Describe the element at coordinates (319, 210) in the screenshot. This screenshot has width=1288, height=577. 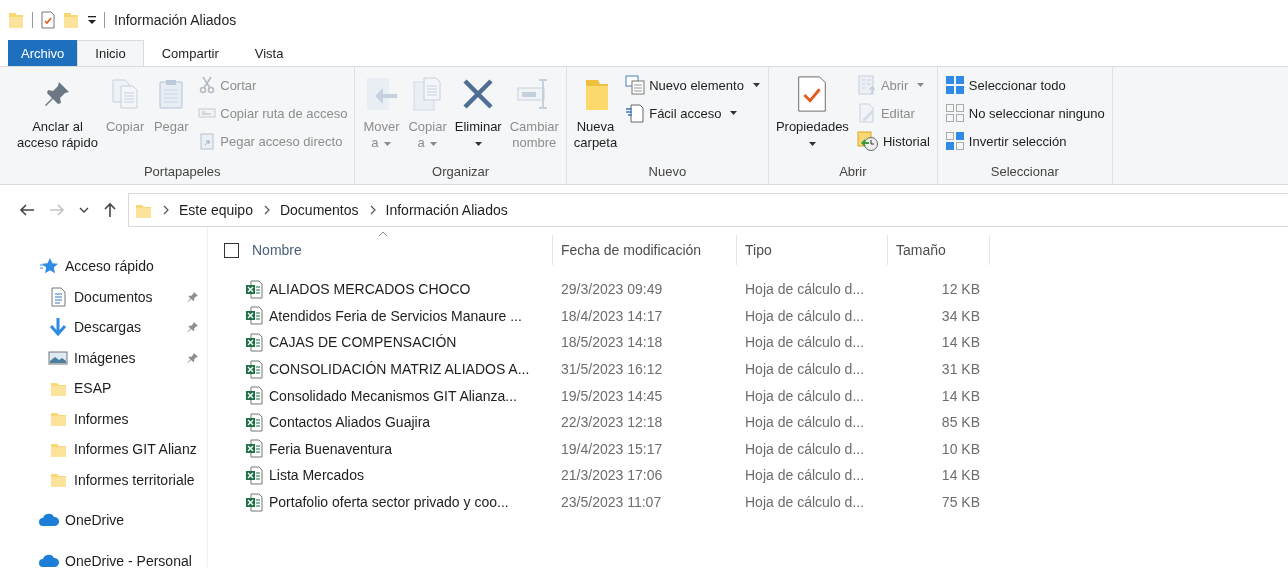
I see `breadcrumb-item: Documentos` at that location.